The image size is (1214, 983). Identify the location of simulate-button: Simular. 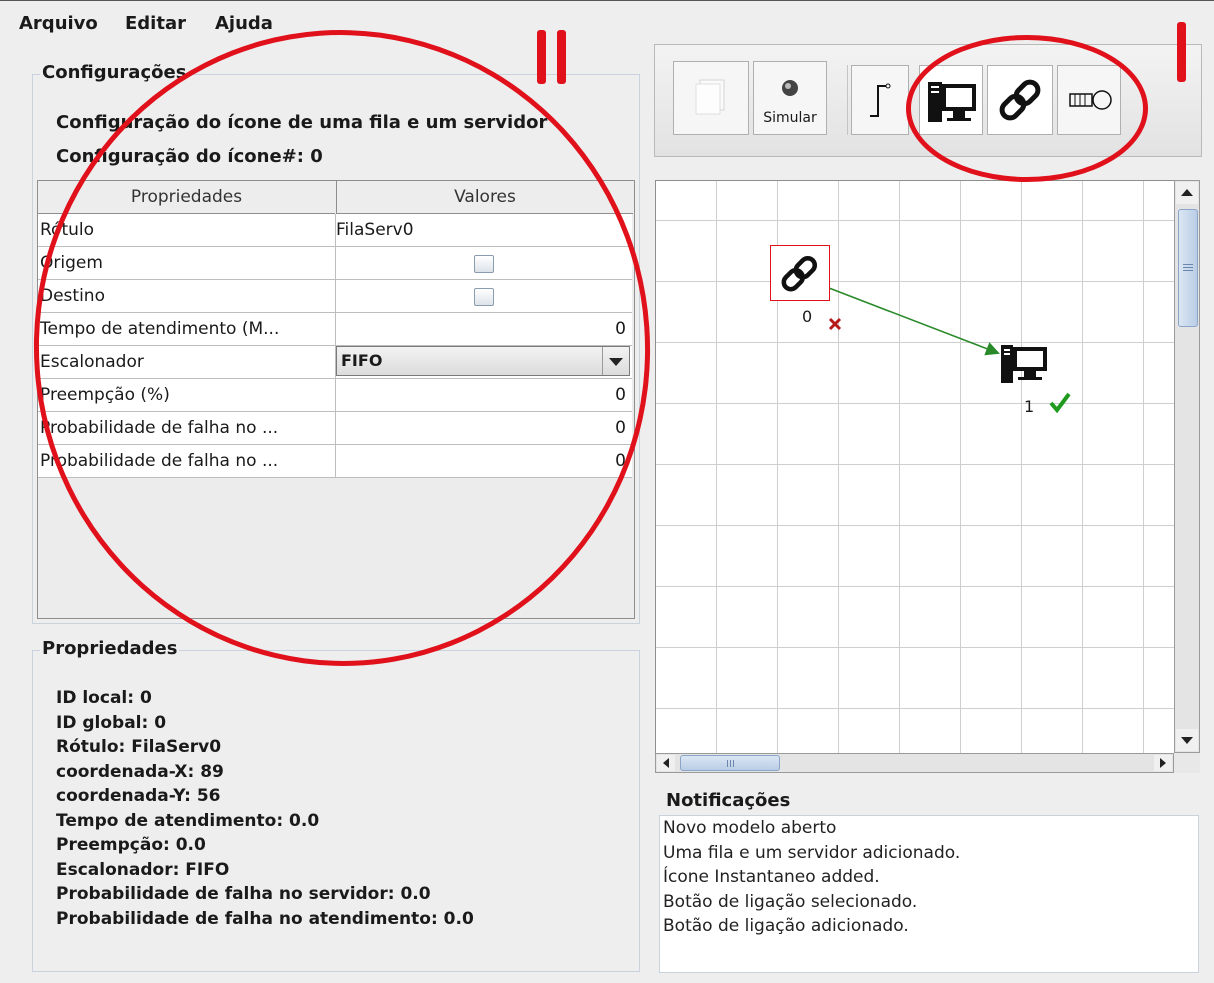
(790, 98).